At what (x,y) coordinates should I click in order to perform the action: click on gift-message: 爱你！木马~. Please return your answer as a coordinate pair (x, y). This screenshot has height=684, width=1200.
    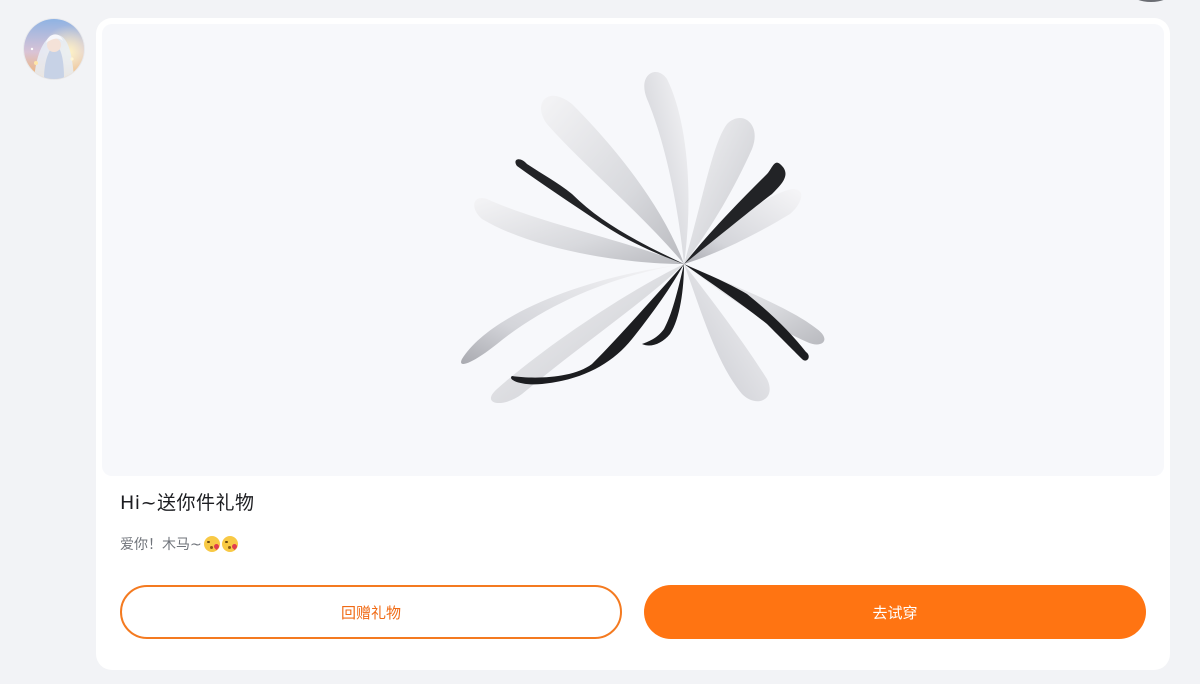
    Looking at the image, I should click on (179, 544).